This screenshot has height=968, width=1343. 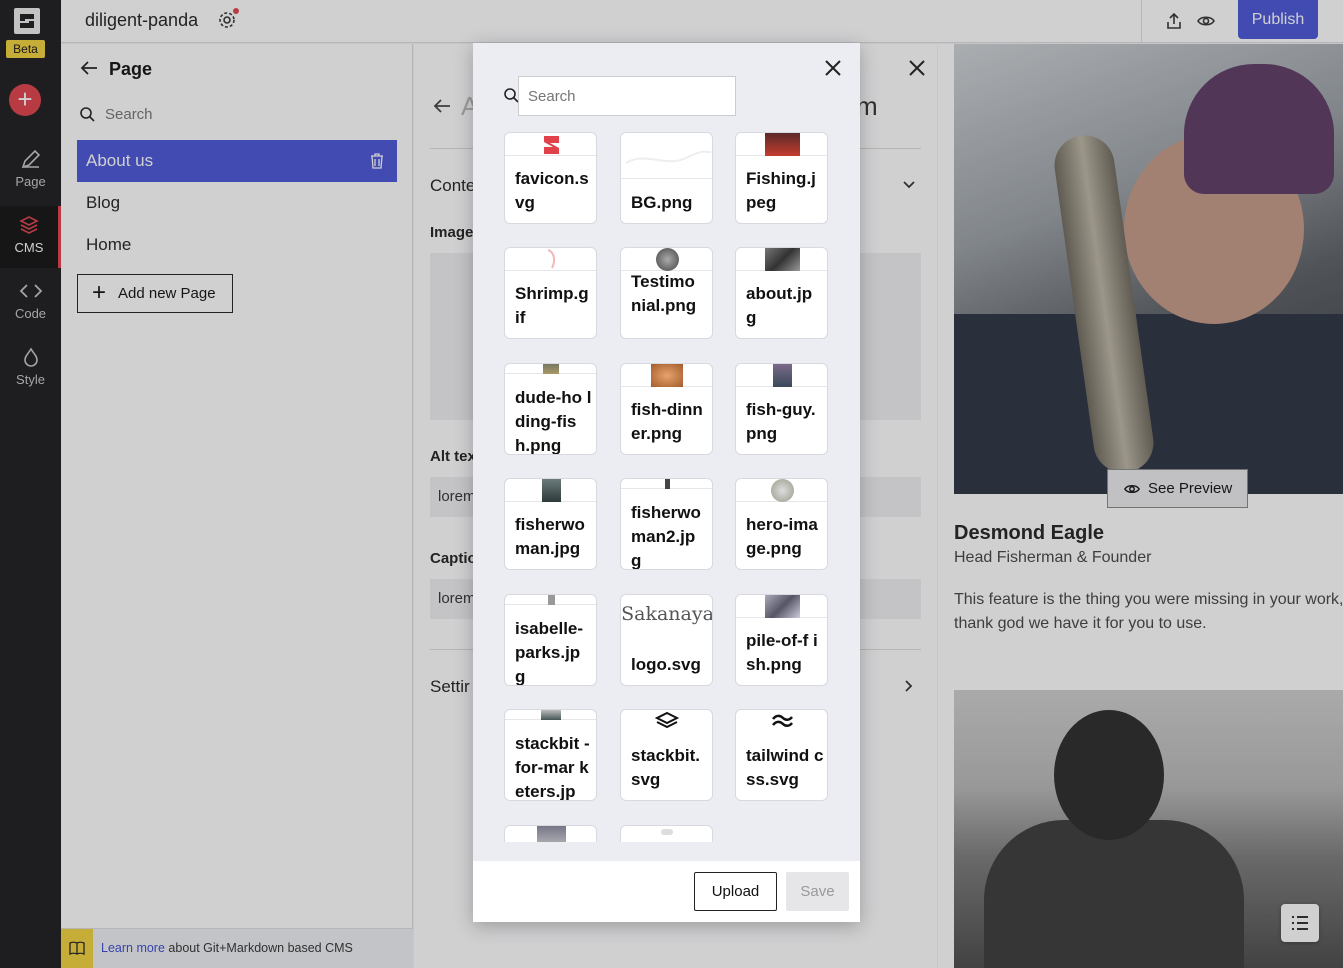 I want to click on asset-name: fish-dinn er.png, so click(x=667, y=421).